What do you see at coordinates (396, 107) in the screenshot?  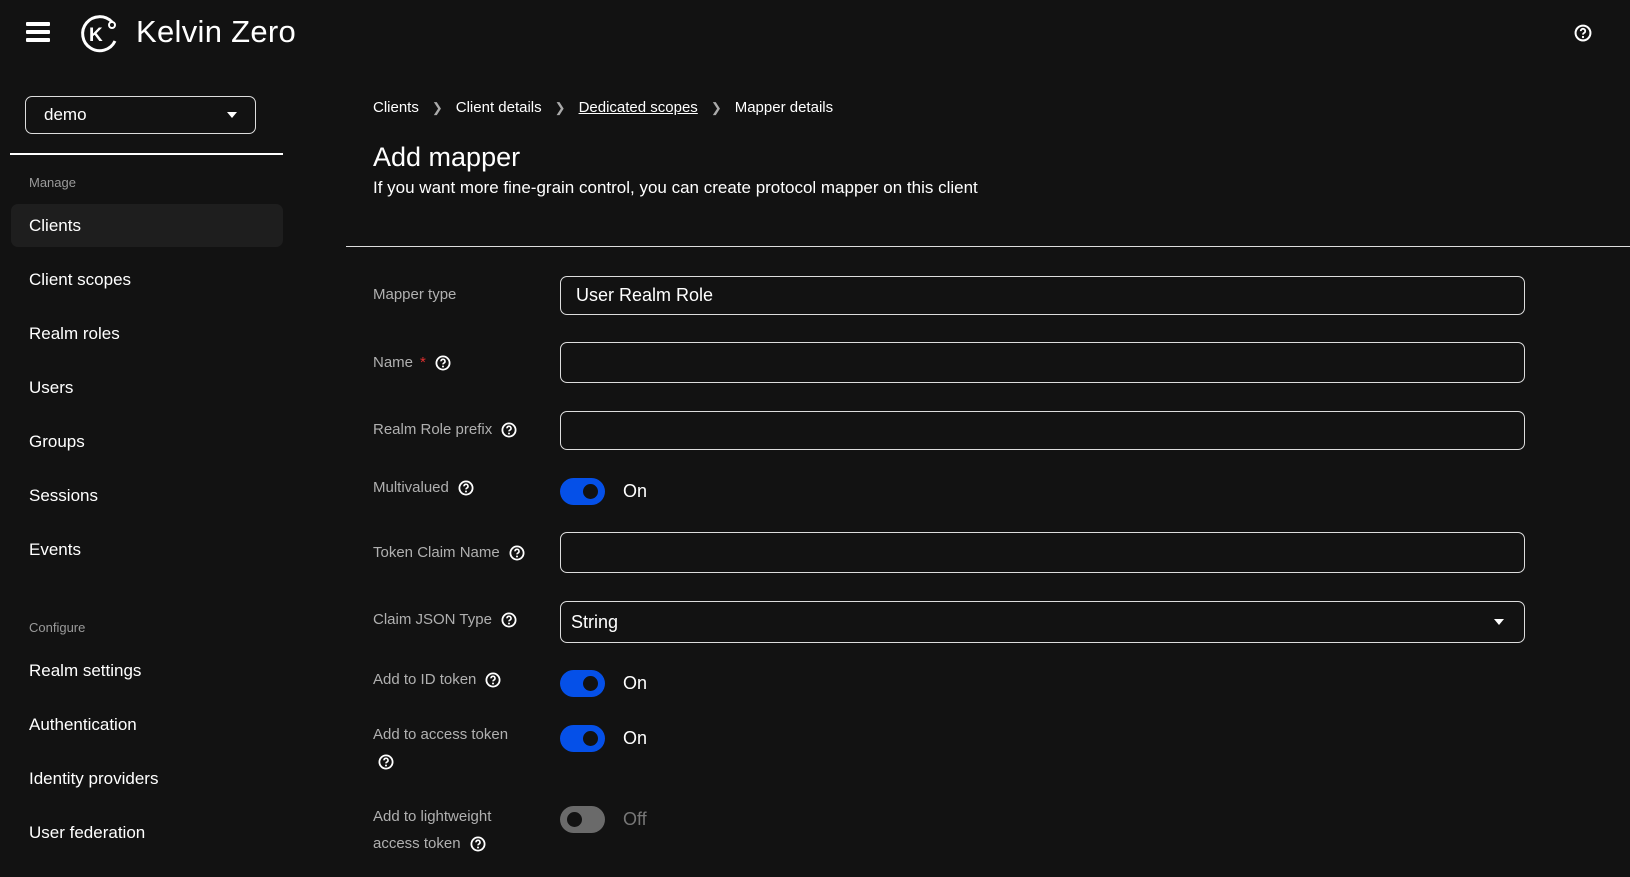 I see `breadcrumb-clients: Clients` at bounding box center [396, 107].